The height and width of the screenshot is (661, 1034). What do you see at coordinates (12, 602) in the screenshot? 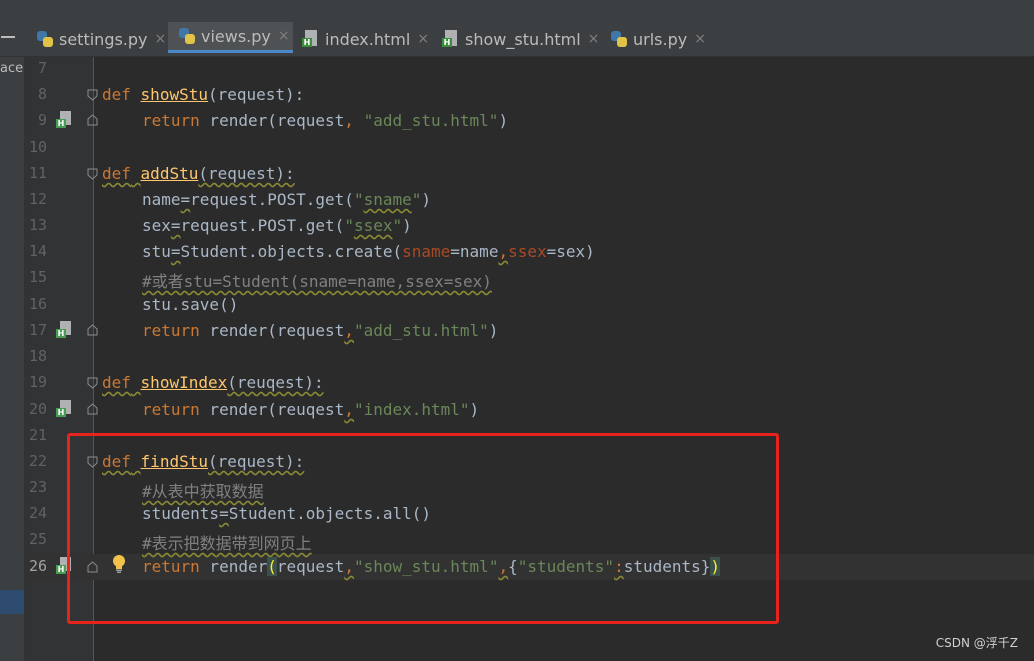
I see `project-selected-item` at bounding box center [12, 602].